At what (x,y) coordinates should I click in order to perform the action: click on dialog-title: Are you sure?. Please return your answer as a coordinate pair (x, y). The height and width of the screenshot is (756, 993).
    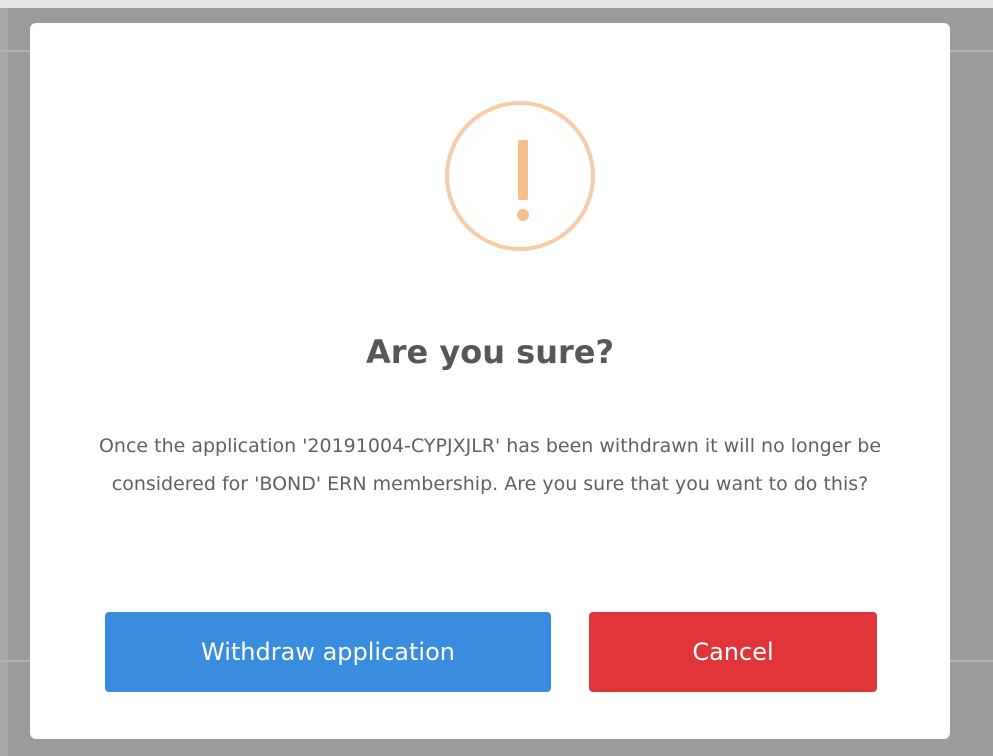
    Looking at the image, I should click on (490, 352).